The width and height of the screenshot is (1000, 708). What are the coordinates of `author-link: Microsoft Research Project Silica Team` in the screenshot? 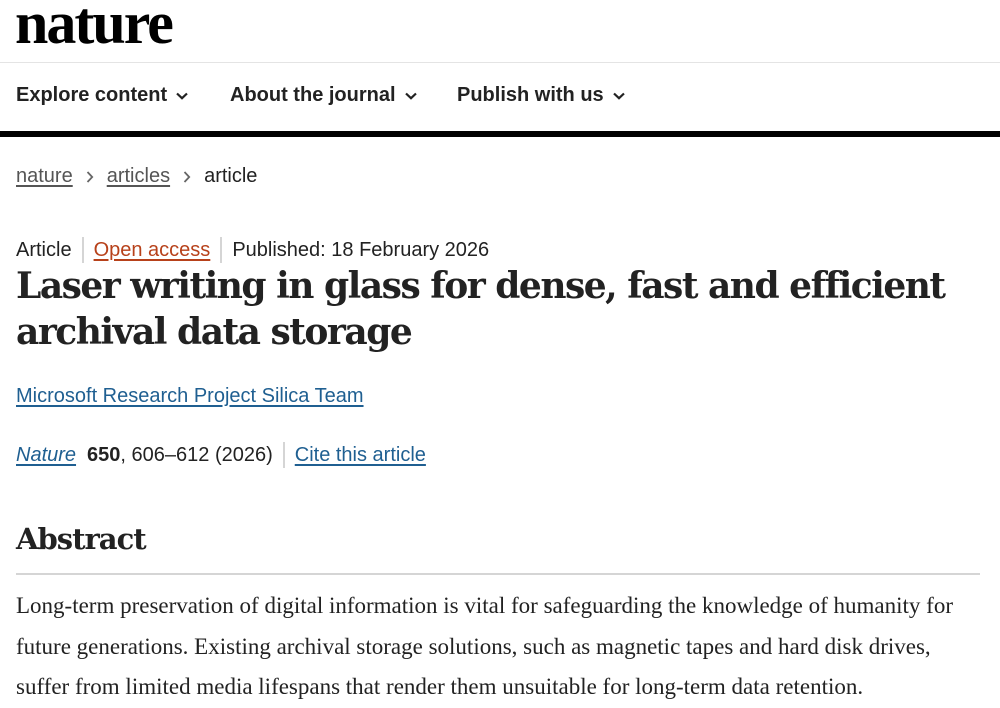 It's located at (190, 396).